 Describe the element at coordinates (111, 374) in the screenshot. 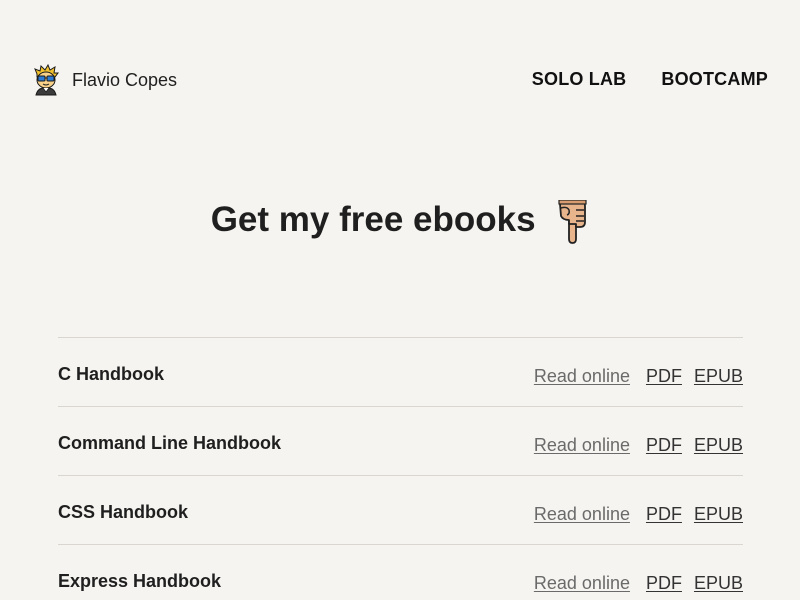

I see `ebook-title: C Handbook` at that location.